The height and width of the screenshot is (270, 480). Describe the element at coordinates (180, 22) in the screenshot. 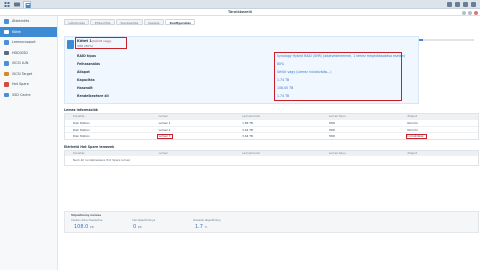

I see `tab-configure: Konfigurálás` at that location.